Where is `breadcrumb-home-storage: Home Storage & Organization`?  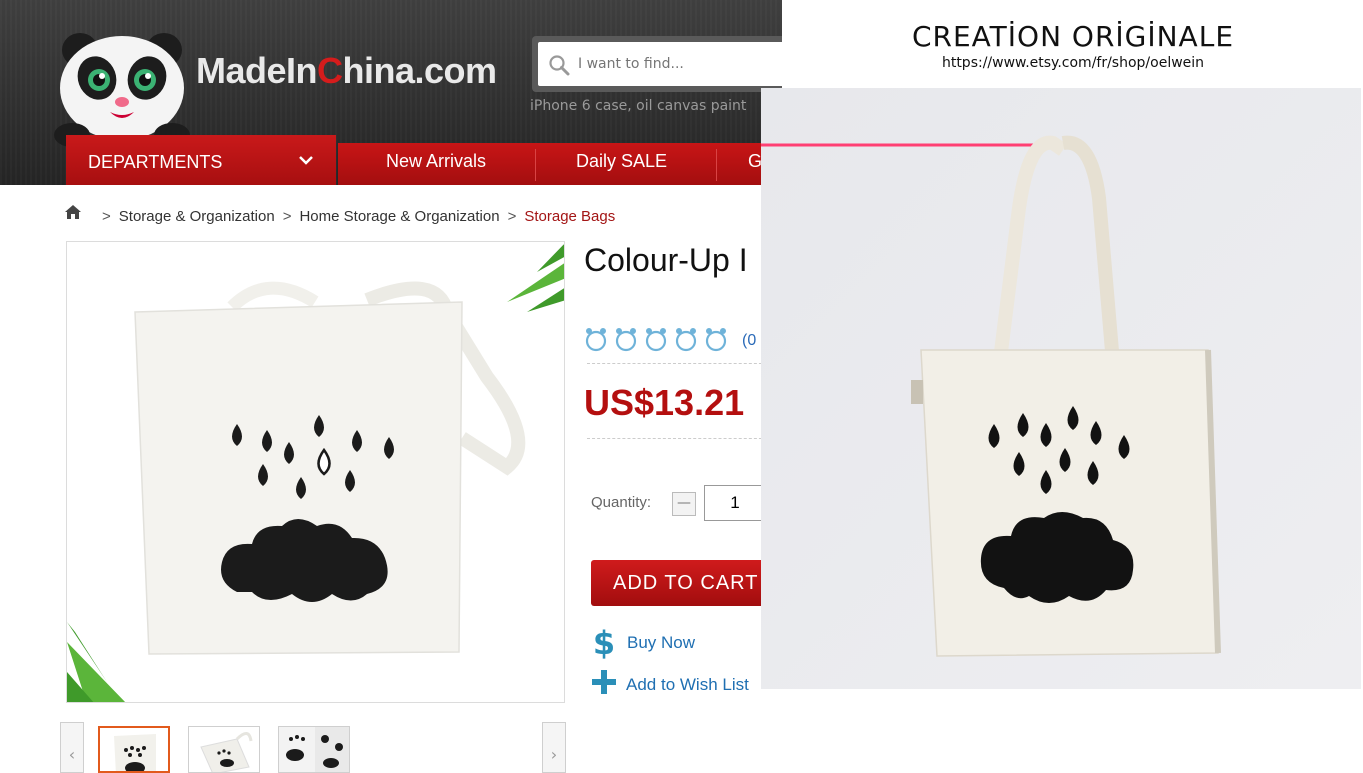
breadcrumb-home-storage: Home Storage & Organization is located at coordinates (399, 216).